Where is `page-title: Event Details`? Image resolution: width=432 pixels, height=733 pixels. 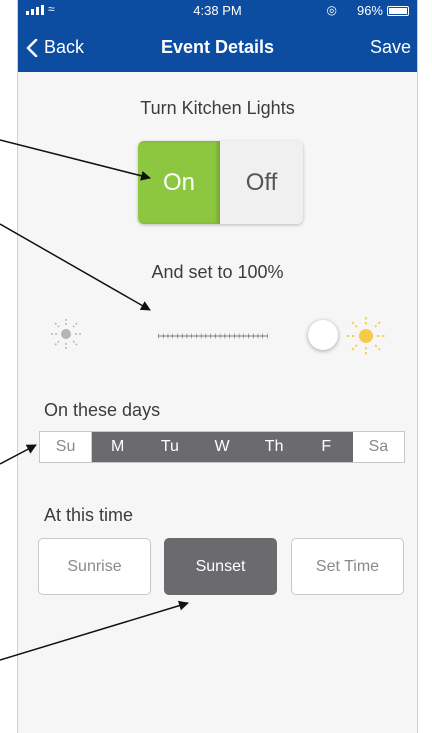
page-title: Event Details is located at coordinates (217, 47).